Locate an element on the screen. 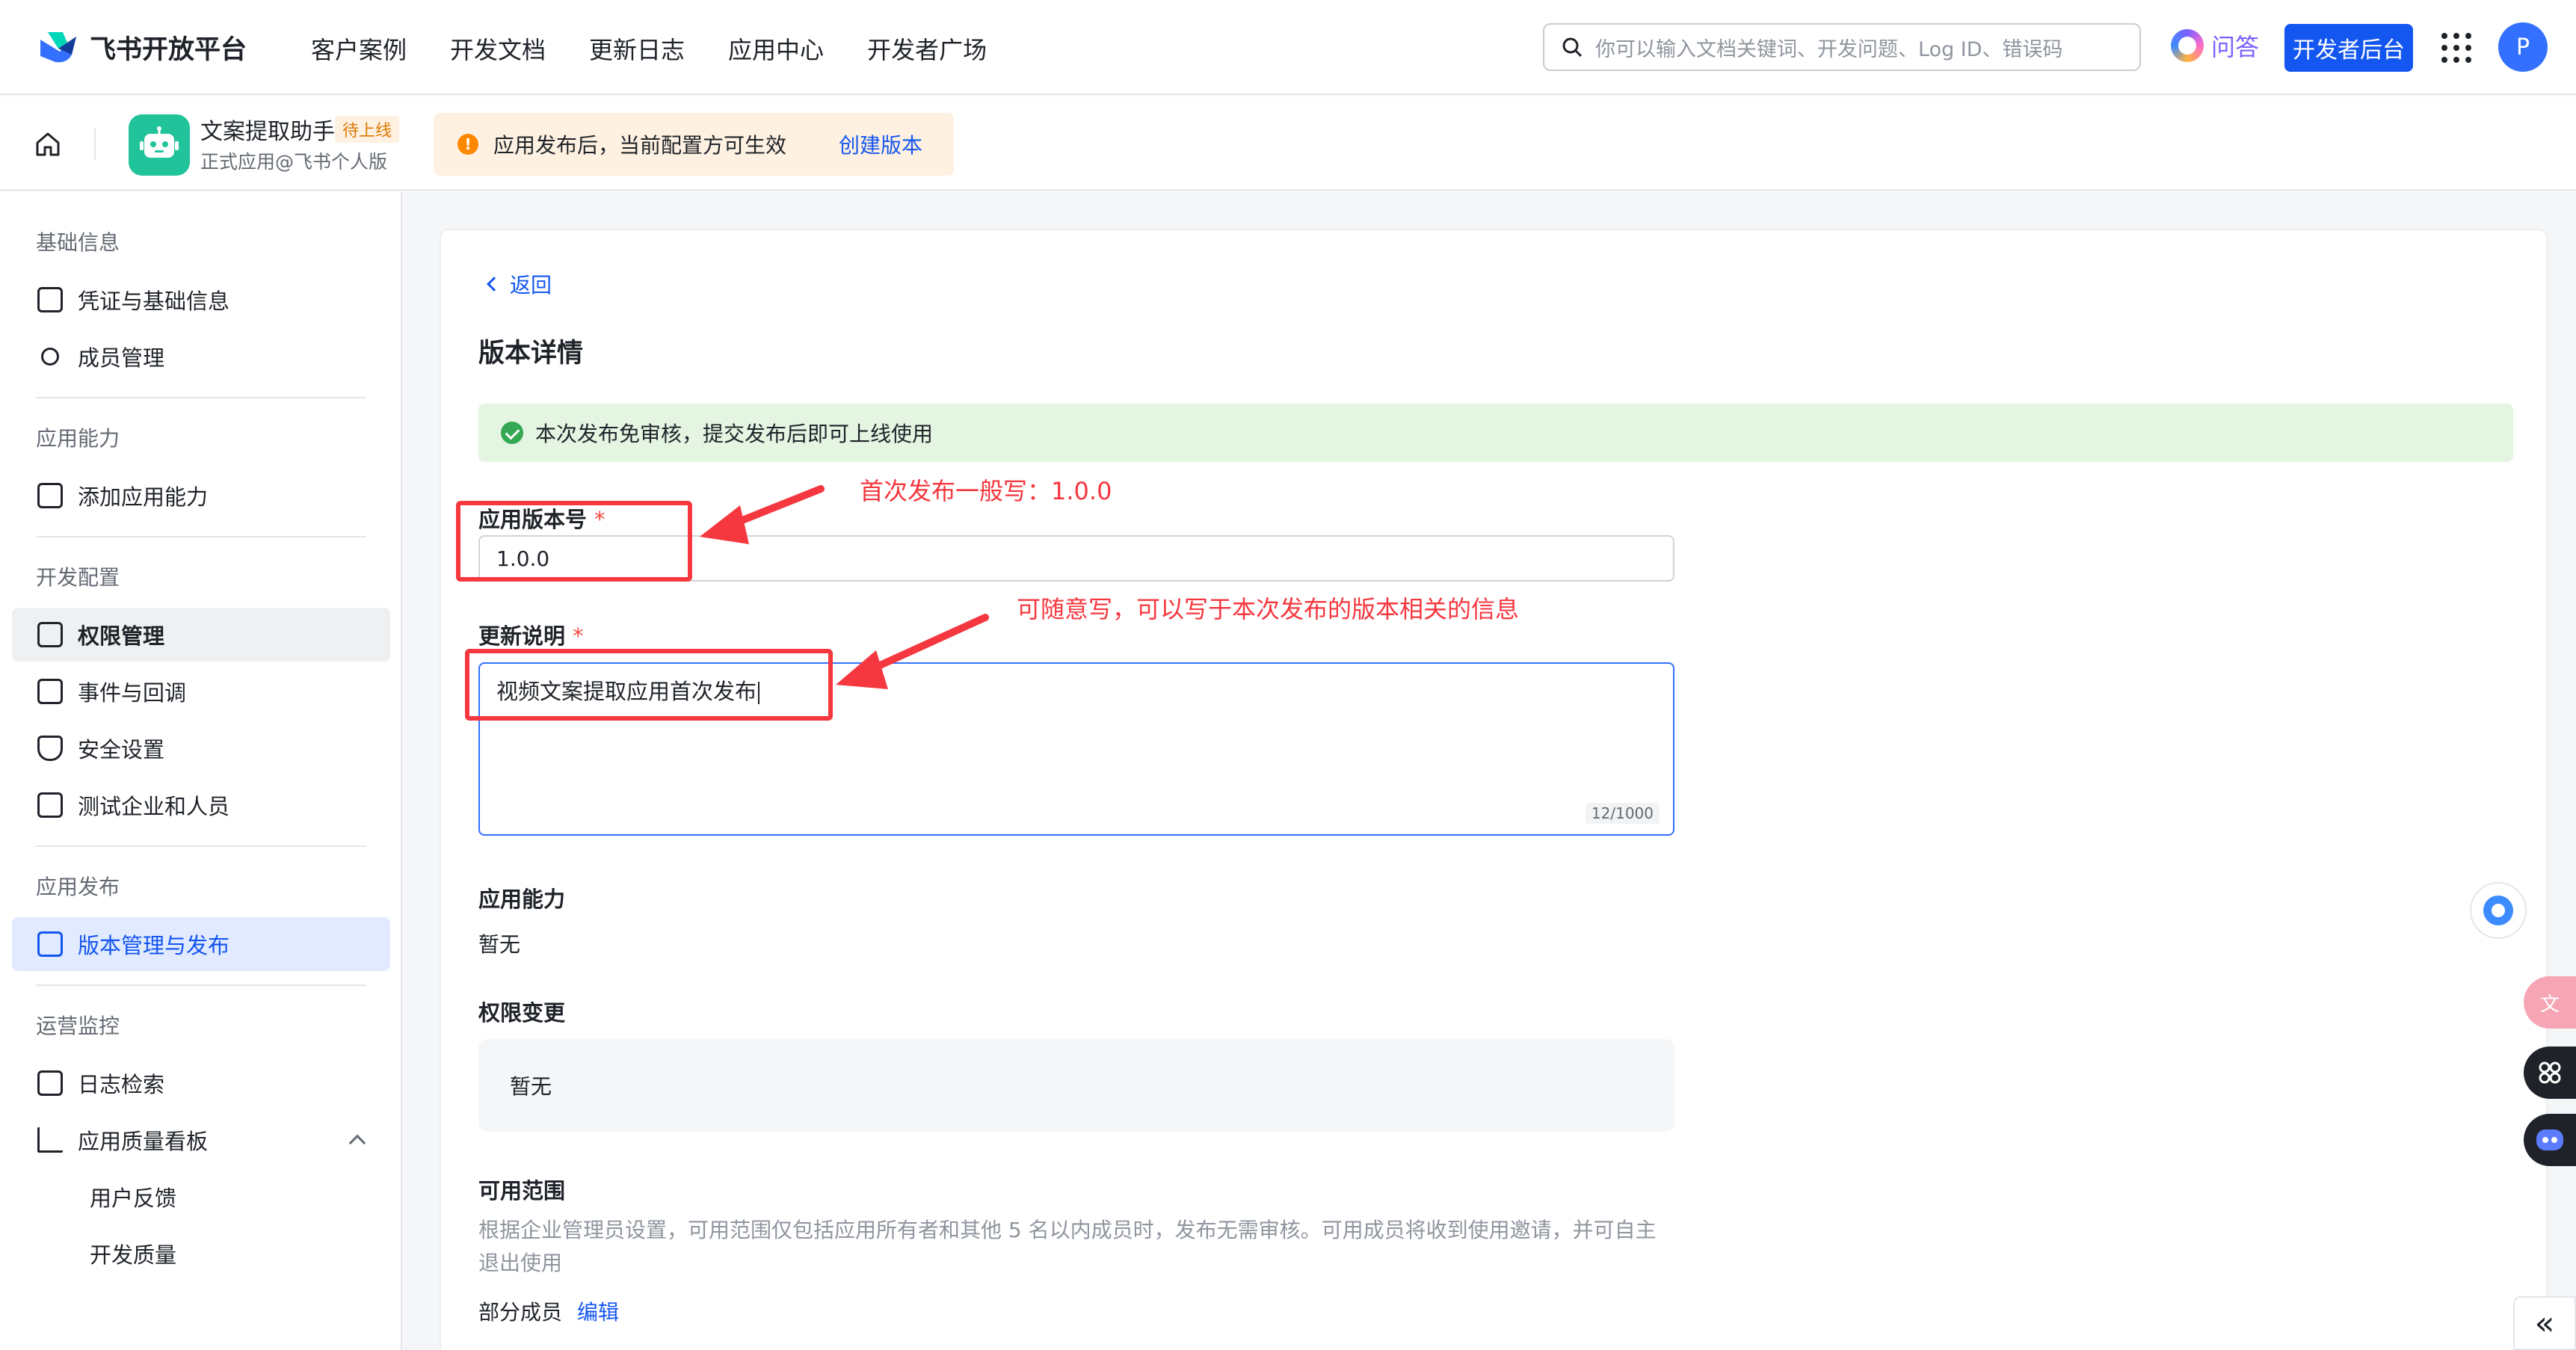 Image resolution: width=2576 pixels, height=1350 pixels. sidebar-item-quality-board: 应用质量看板 is located at coordinates (201, 1140).